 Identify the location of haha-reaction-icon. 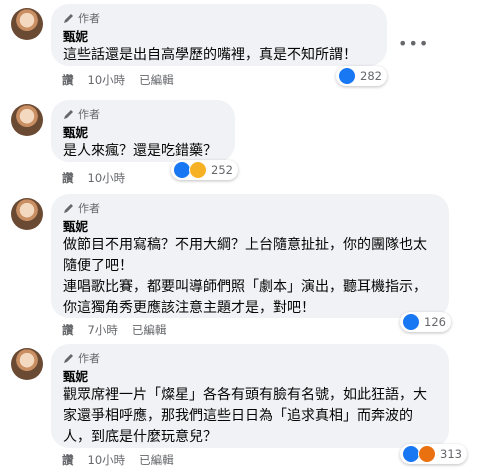
(198, 170).